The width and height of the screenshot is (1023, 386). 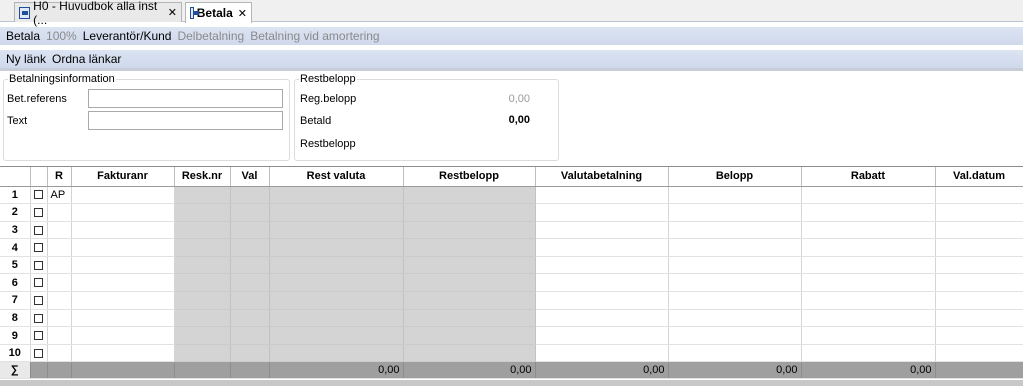 What do you see at coordinates (511, 383) in the screenshot?
I see `horizontal-scrollbar` at bounding box center [511, 383].